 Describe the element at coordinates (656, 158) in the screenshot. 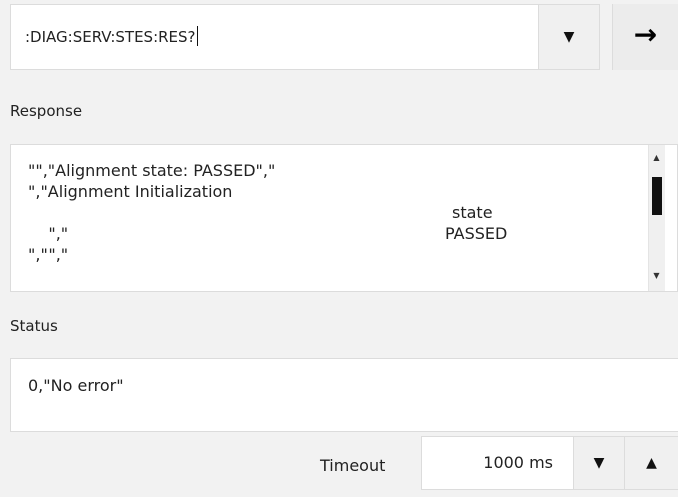

I see `scroll-up-icon: ▲` at that location.